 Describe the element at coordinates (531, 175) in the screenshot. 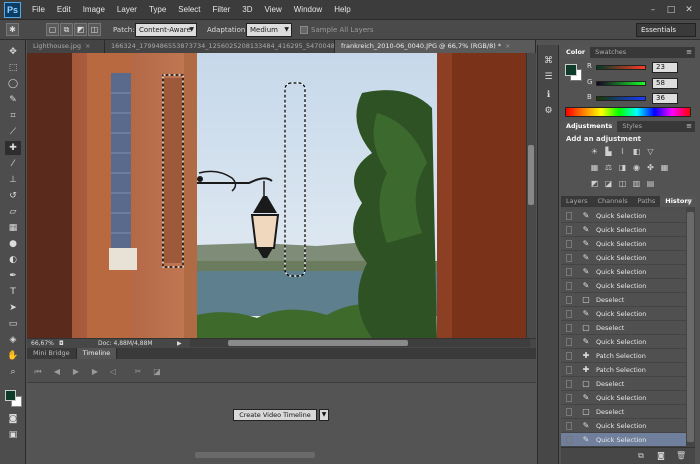

I see `canvas-vertical-scroll-thumb` at that location.